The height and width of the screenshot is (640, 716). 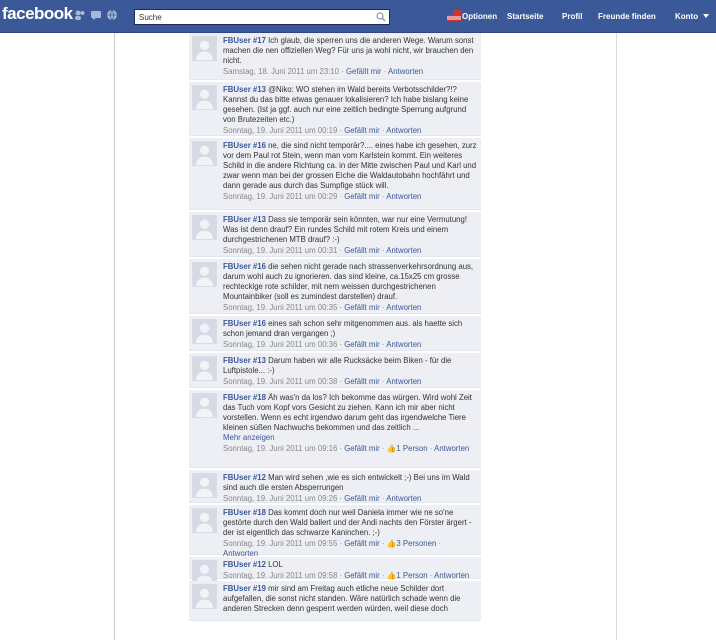 I want to click on show-more-link: Mehr anzeigen, so click(x=350, y=438).